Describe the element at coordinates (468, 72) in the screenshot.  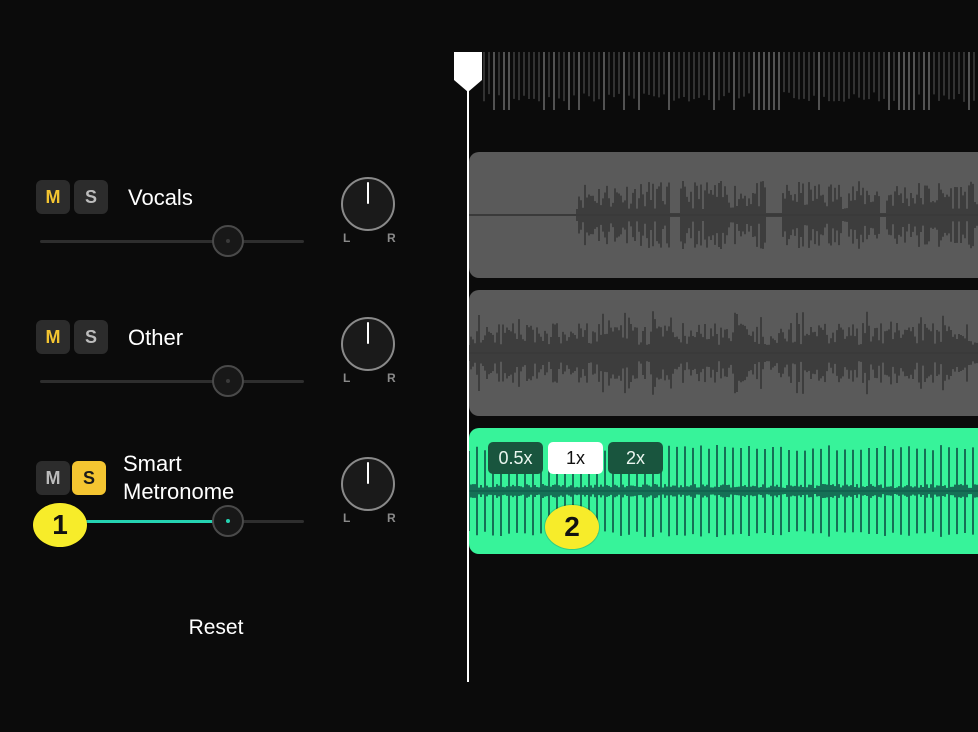
I see `playhead-marker-icon` at that location.